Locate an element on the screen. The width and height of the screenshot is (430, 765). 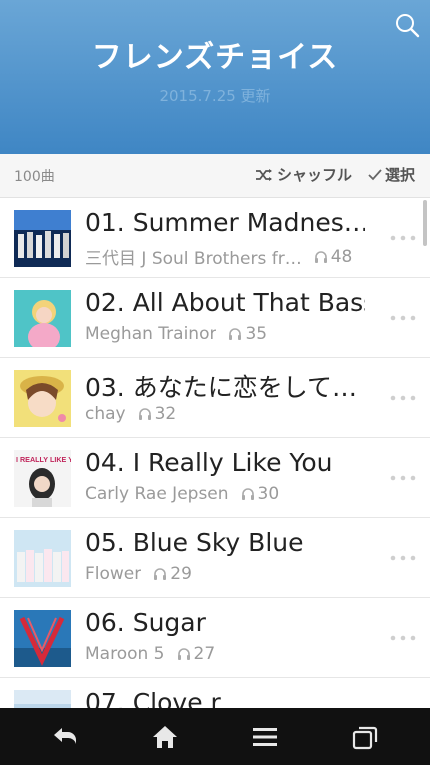
track-artist: Carly Rae Jepsen is located at coordinates (157, 494).